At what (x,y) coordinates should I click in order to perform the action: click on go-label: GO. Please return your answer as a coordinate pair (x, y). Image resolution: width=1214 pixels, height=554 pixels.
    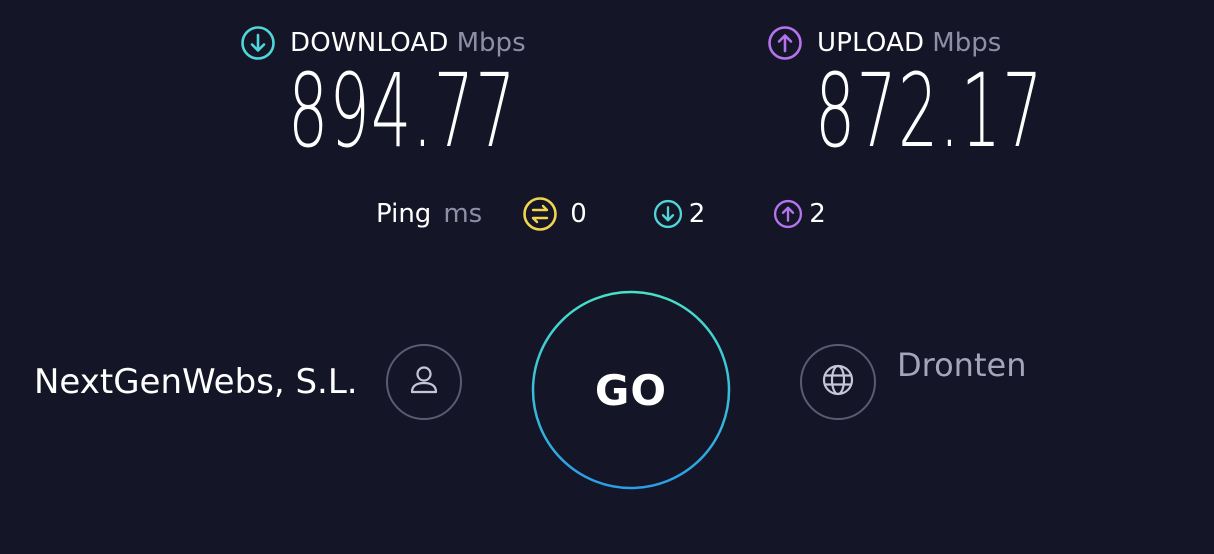
    Looking at the image, I should click on (631, 390).